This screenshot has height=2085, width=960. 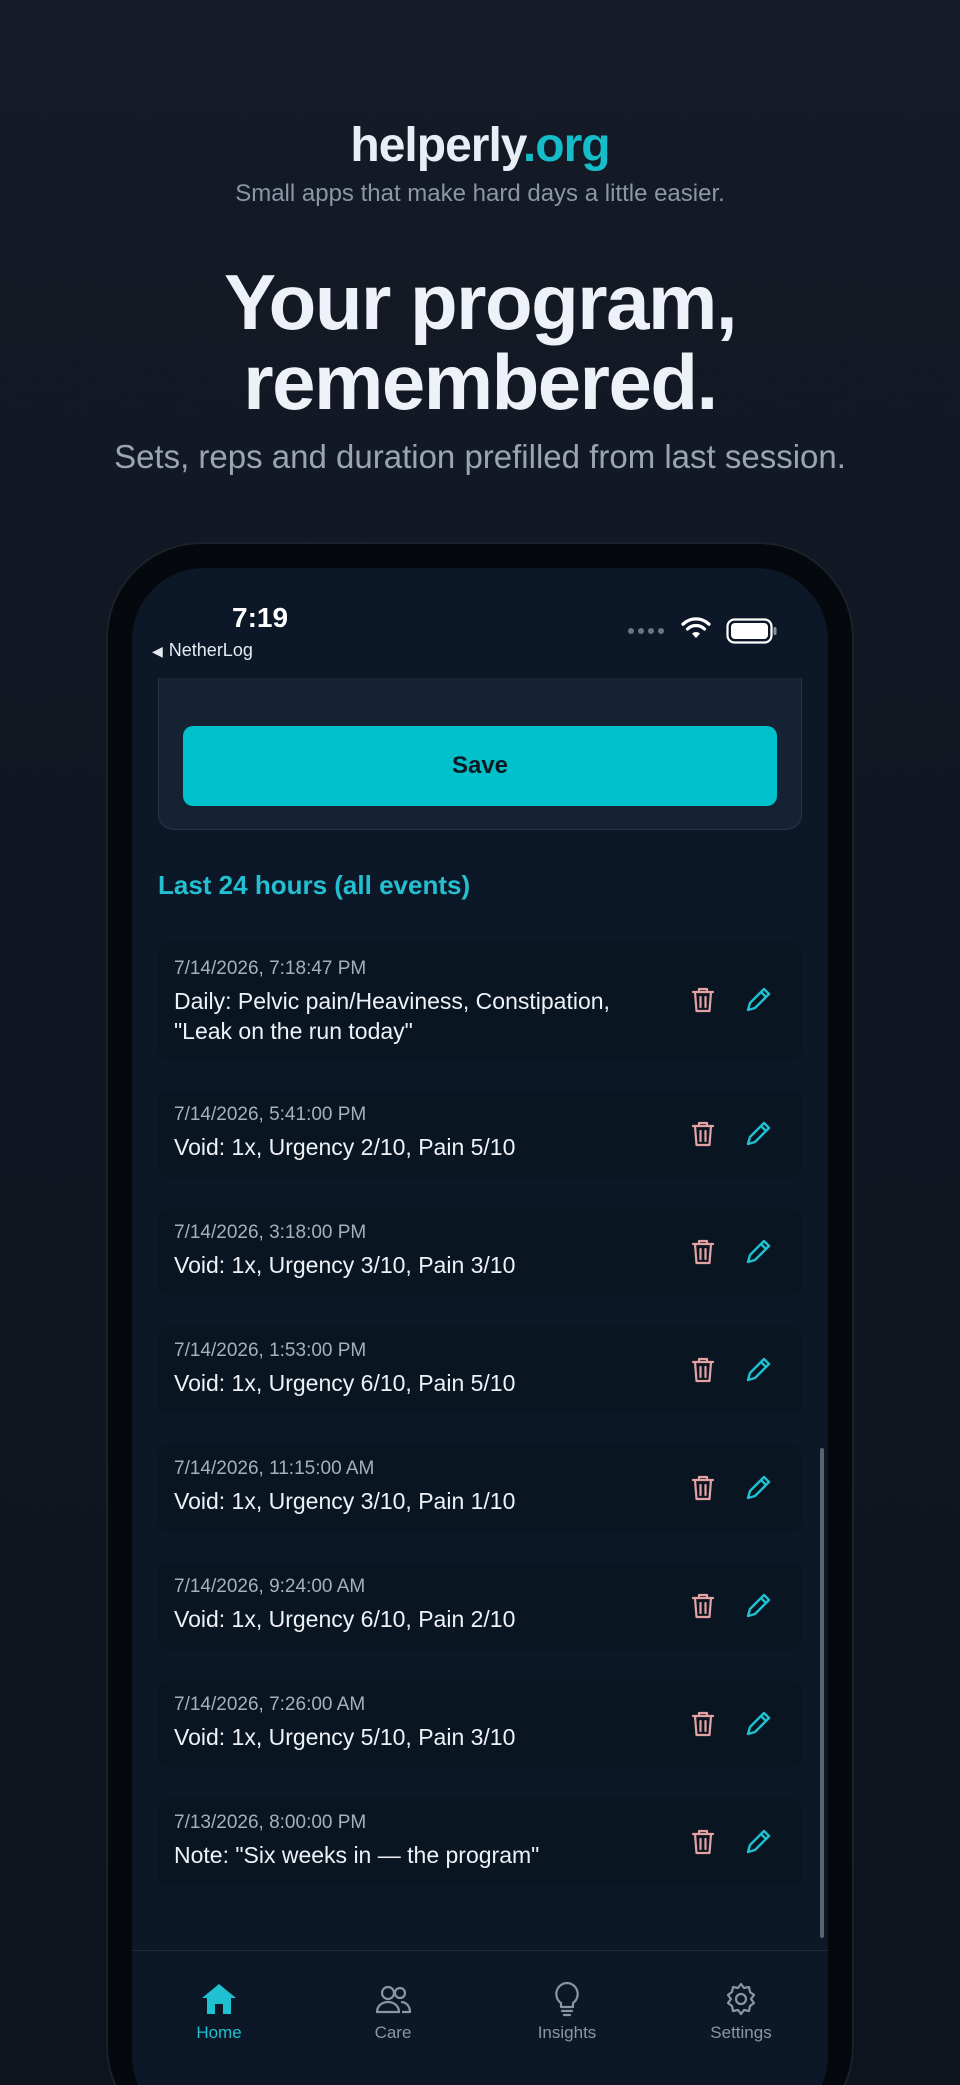 I want to click on signal-dots-icon, so click(x=646, y=631).